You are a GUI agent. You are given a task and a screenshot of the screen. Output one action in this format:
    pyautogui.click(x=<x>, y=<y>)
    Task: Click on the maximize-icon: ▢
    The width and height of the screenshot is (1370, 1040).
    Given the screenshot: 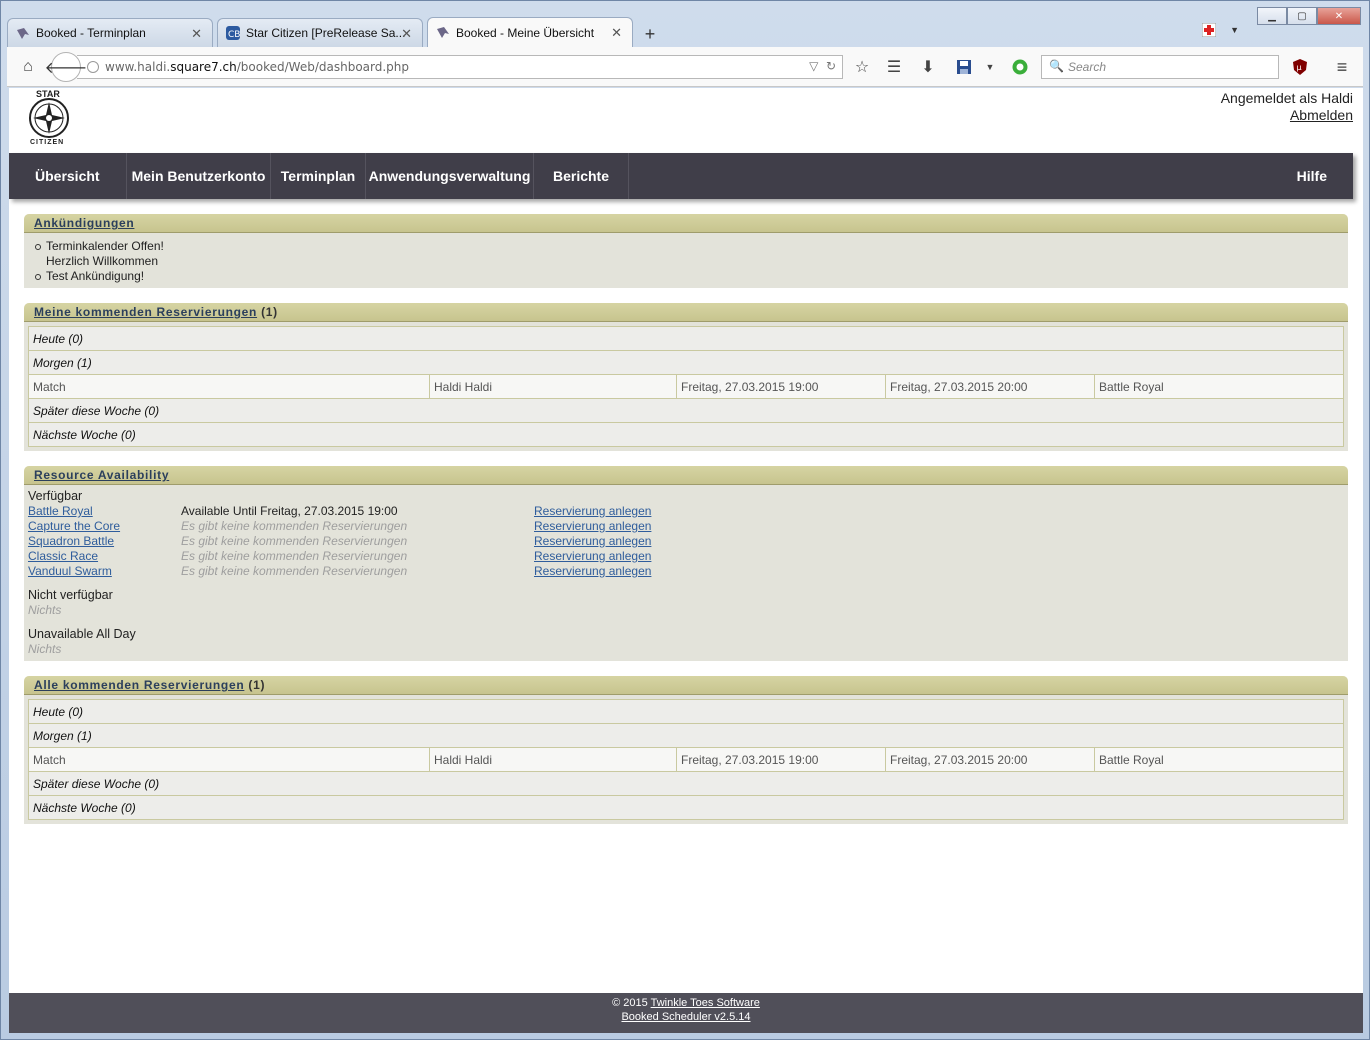 What is the action you would take?
    pyautogui.click(x=1302, y=16)
    